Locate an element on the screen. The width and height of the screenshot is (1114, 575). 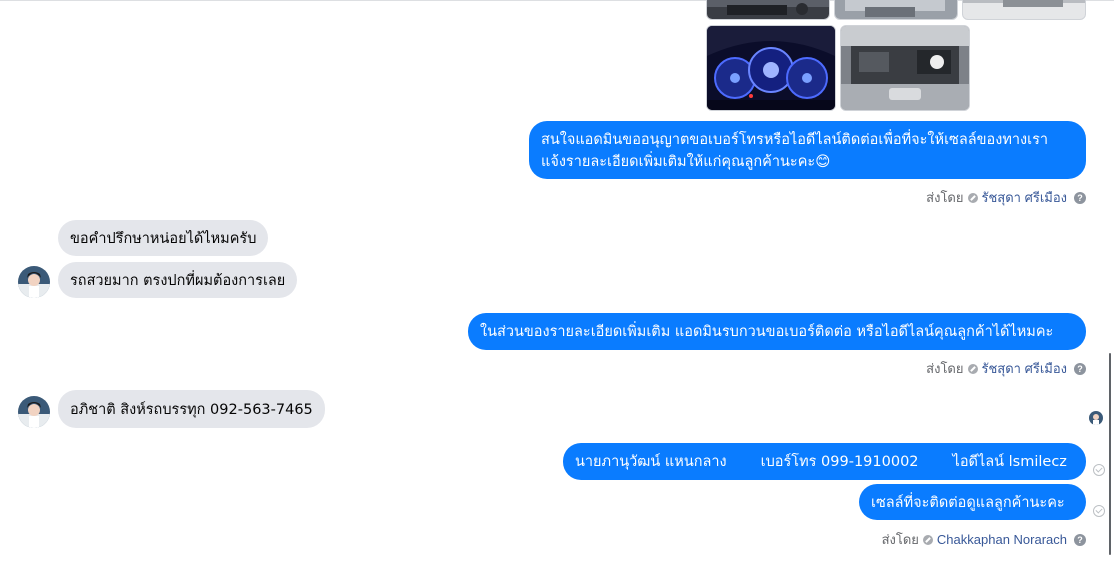
smile-emoji: 😊 is located at coordinates (823, 162).